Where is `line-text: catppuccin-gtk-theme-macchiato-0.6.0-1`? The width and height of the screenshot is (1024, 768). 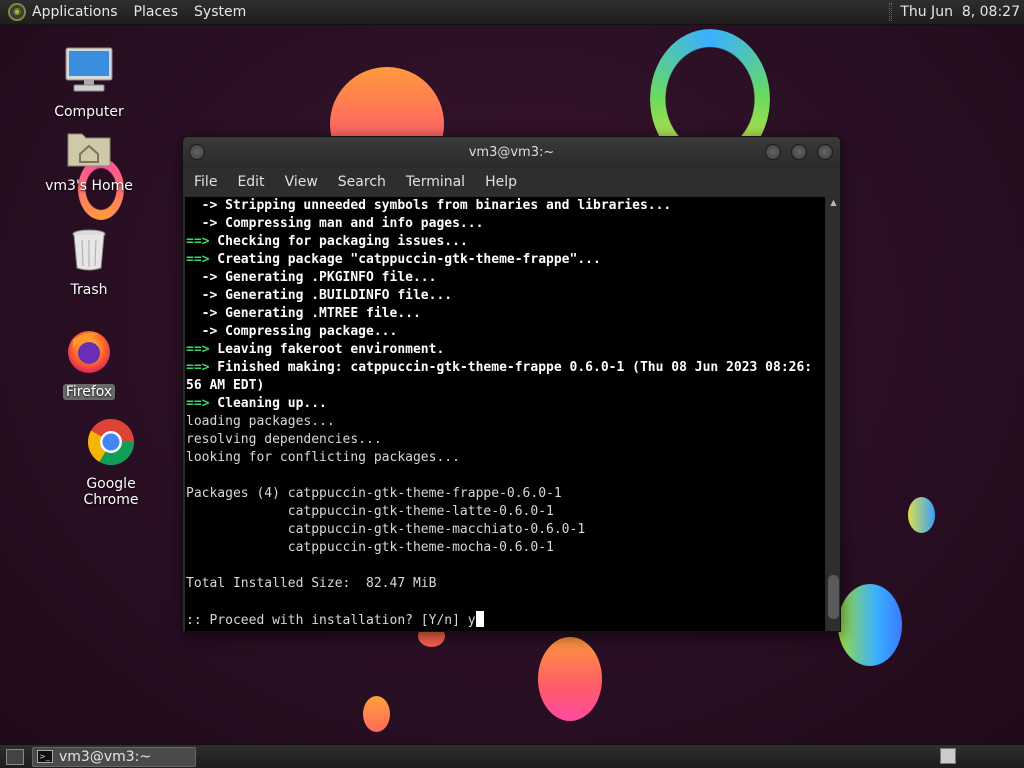 line-text: catppuccin-gtk-theme-macchiato-0.6.0-1 is located at coordinates (386, 529).